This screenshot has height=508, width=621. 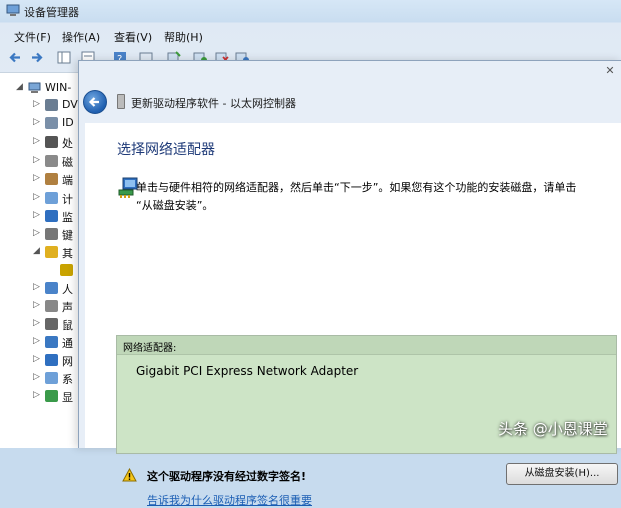 What do you see at coordinates (366, 345) in the screenshot?
I see `list-header: 网络适配器:` at bounding box center [366, 345].